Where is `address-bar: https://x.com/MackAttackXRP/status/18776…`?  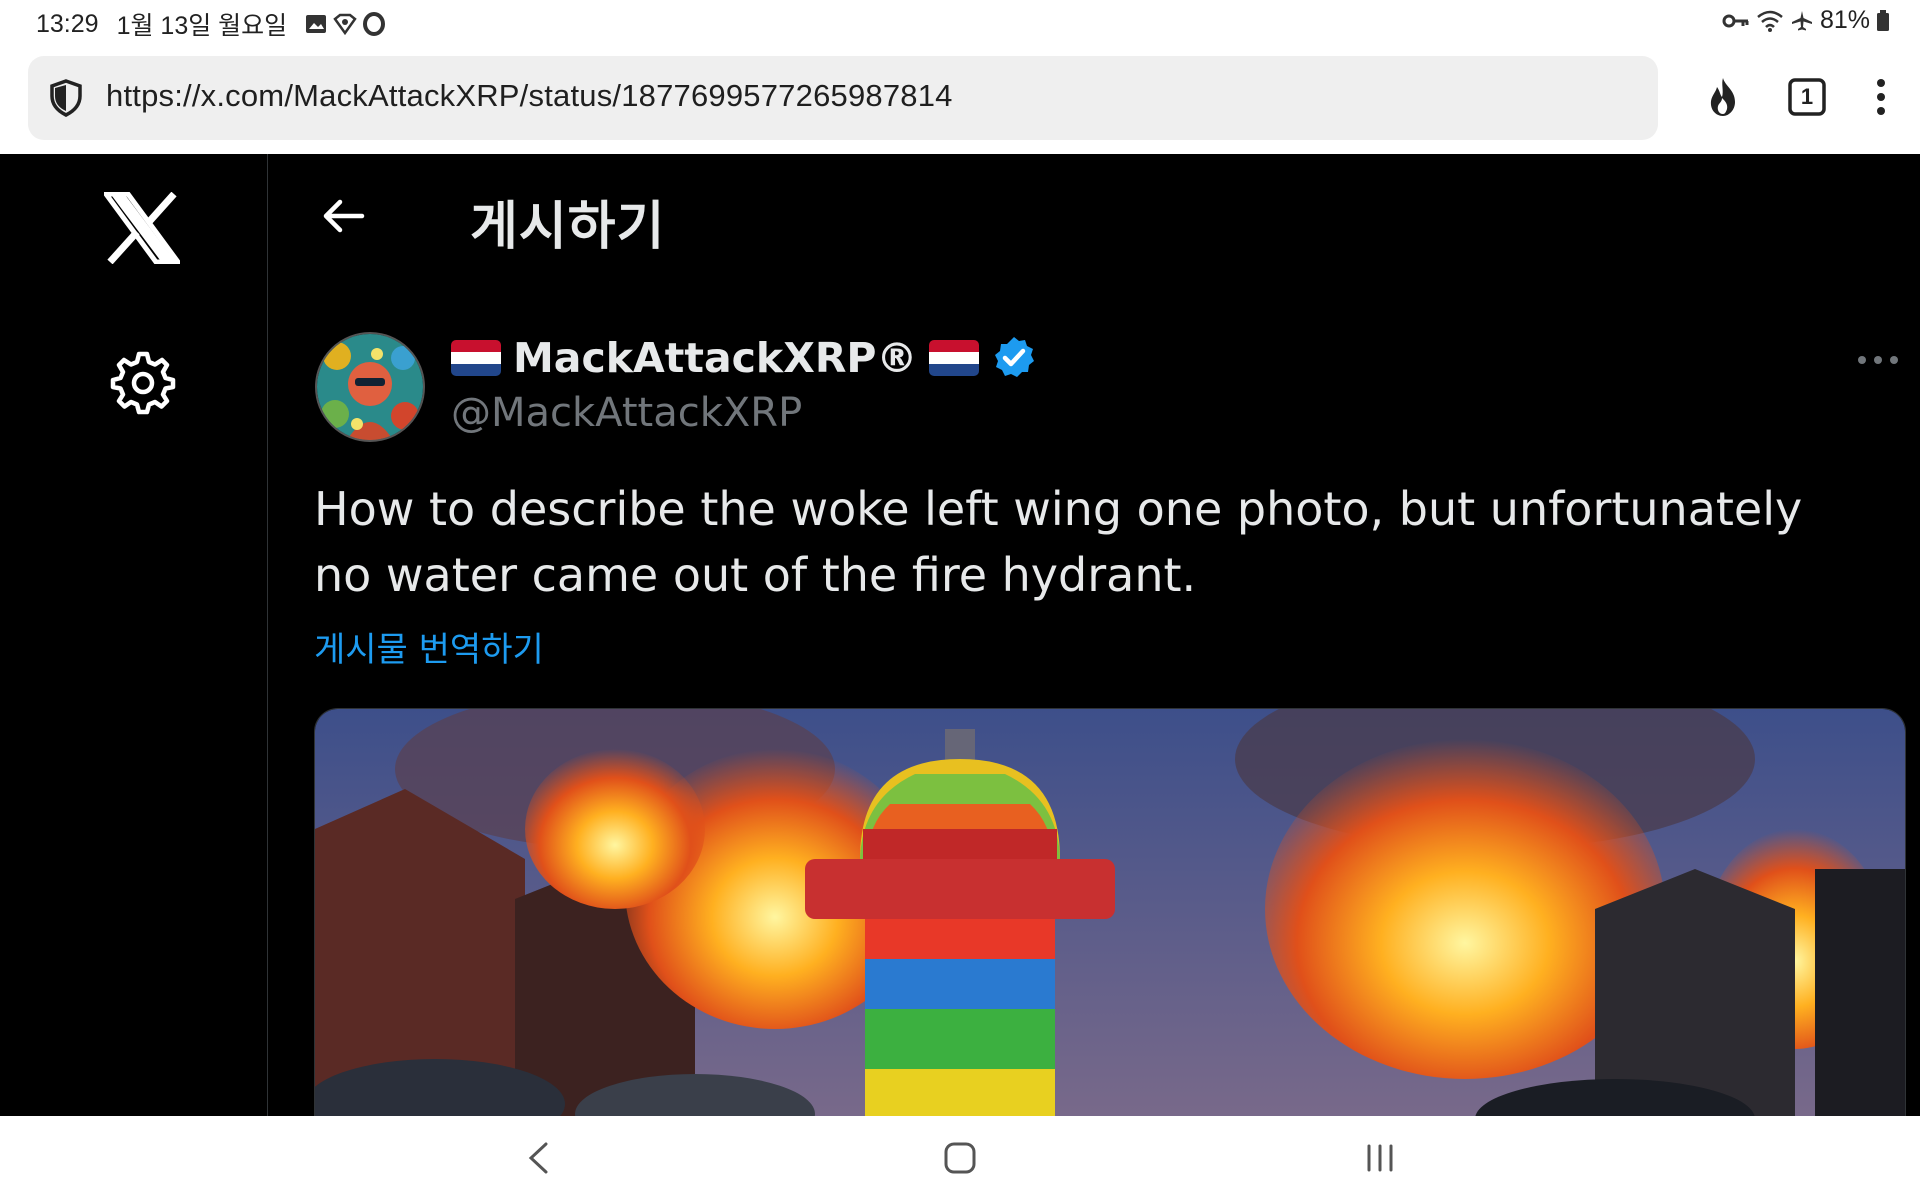 address-bar: https://x.com/MackAttackXRP/status/18776… is located at coordinates (843, 98).